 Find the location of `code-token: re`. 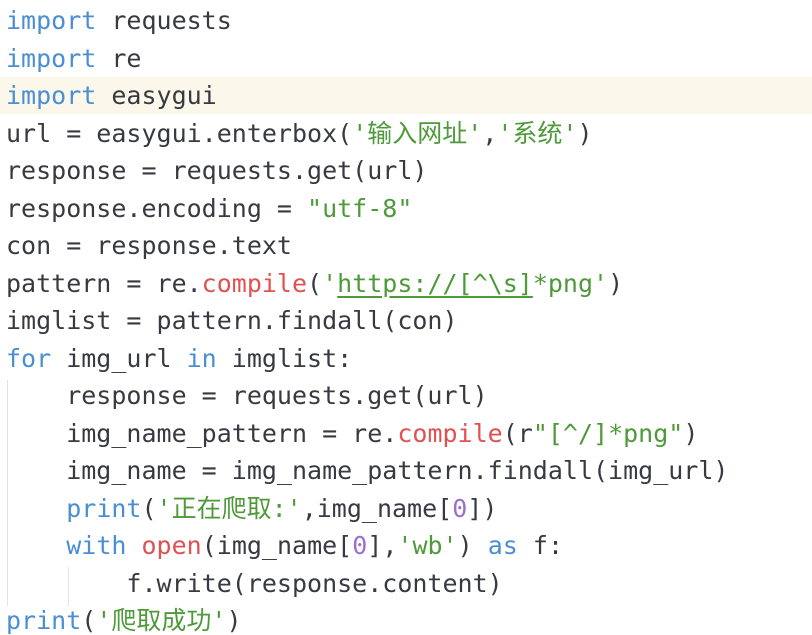

code-token: re is located at coordinates (119, 58).